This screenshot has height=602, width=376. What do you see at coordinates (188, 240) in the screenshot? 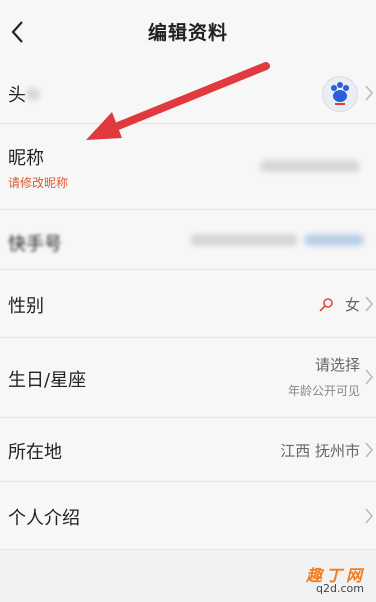
I see `kuaishou-id-row: 快手号` at bounding box center [188, 240].